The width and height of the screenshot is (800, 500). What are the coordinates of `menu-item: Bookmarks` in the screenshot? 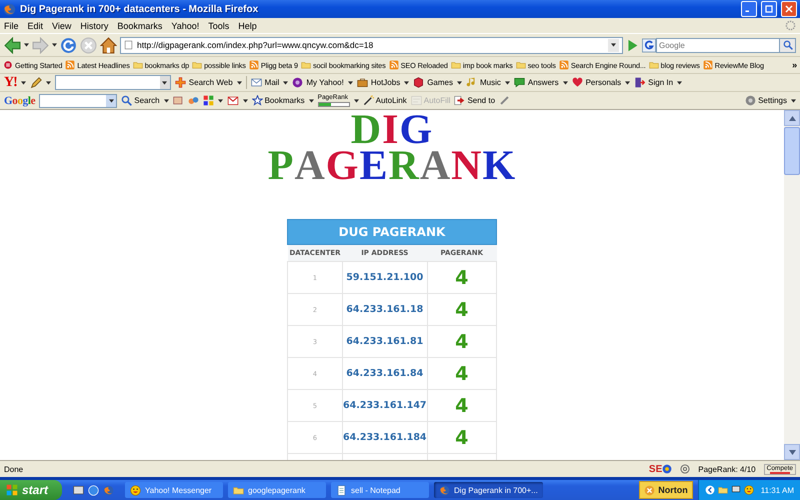 It's located at (139, 25).